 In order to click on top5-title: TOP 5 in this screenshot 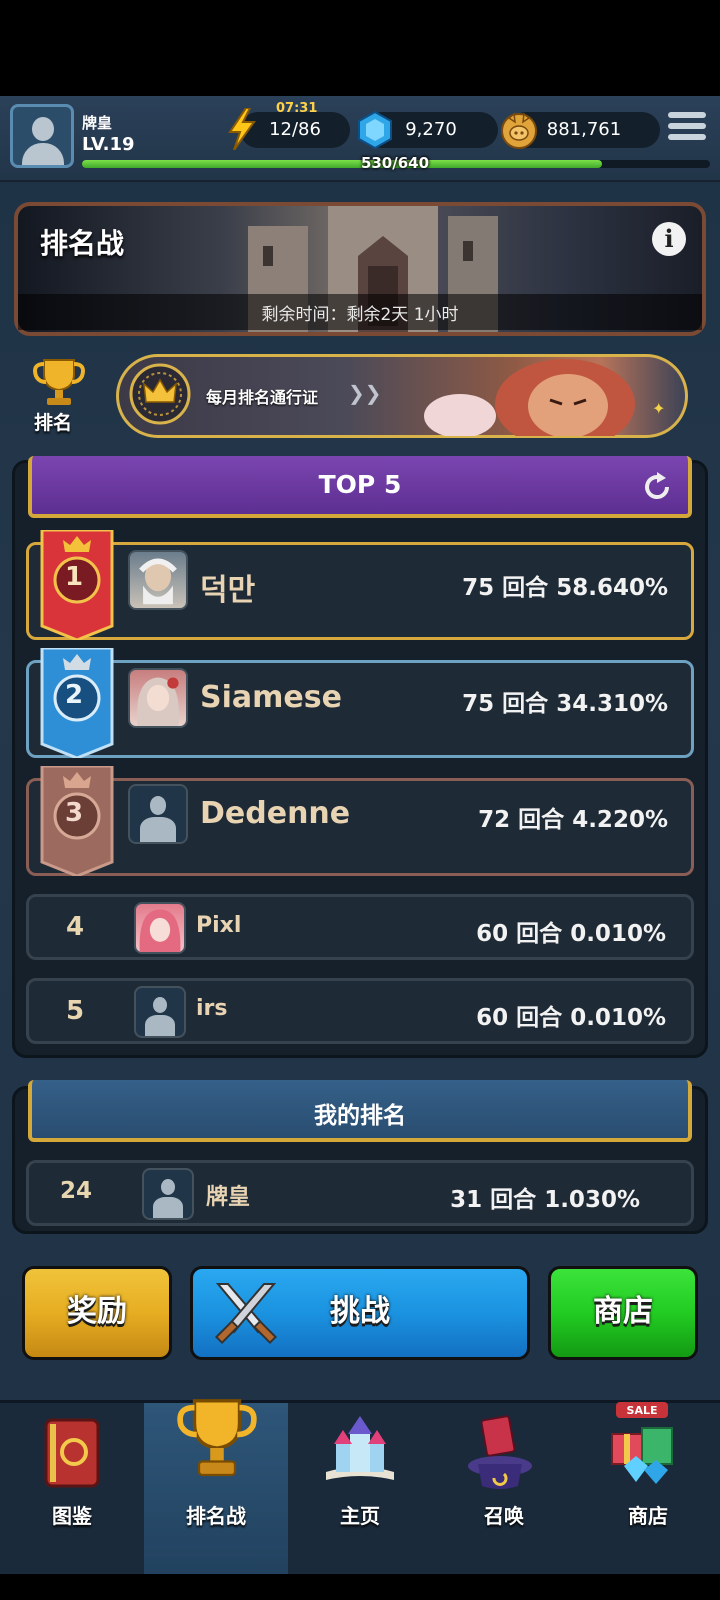, I will do `click(360, 484)`.